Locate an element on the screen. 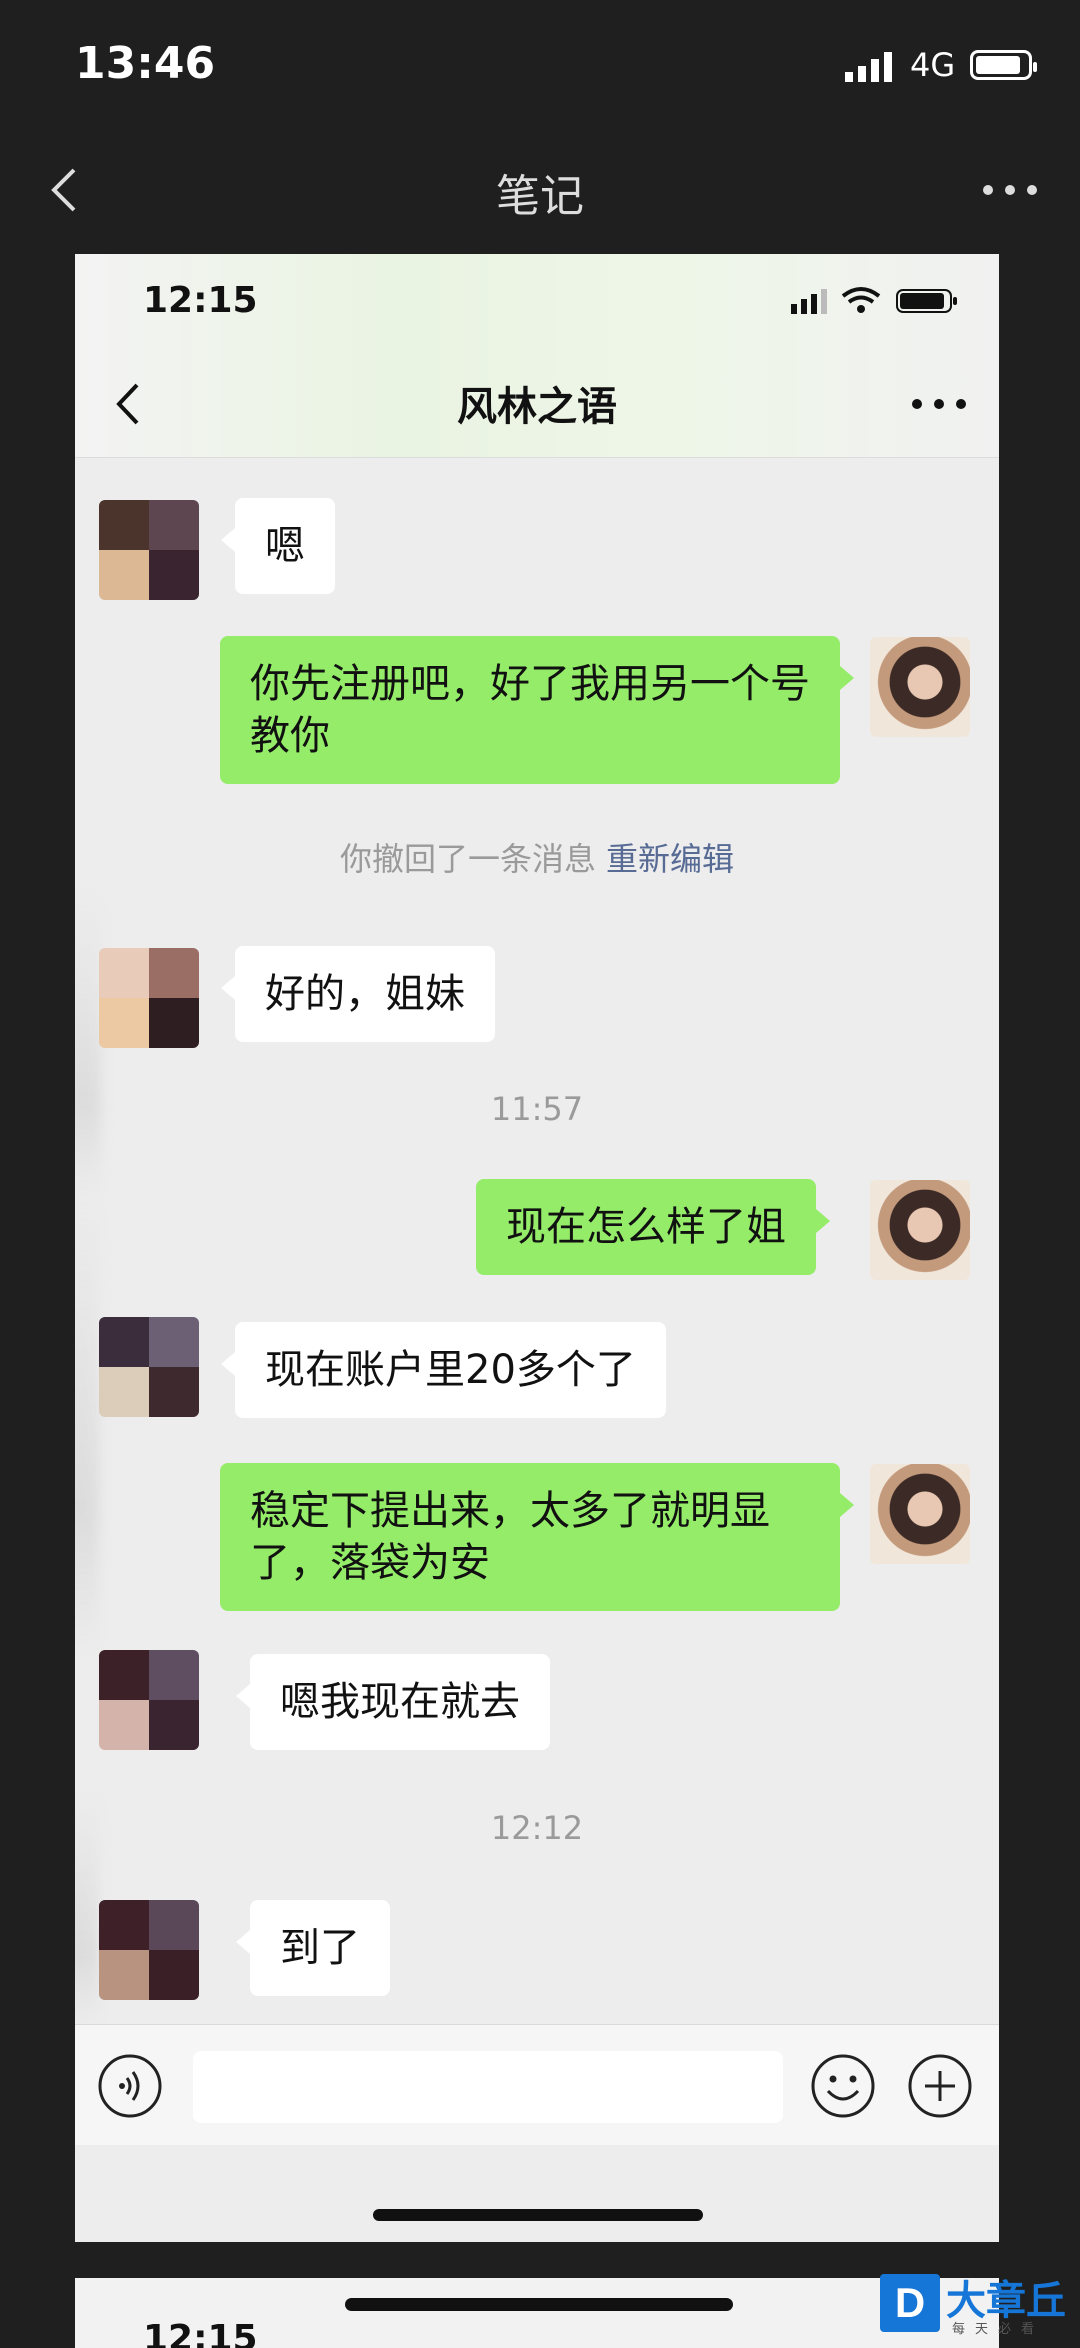  battery-icon is located at coordinates (1003, 65).